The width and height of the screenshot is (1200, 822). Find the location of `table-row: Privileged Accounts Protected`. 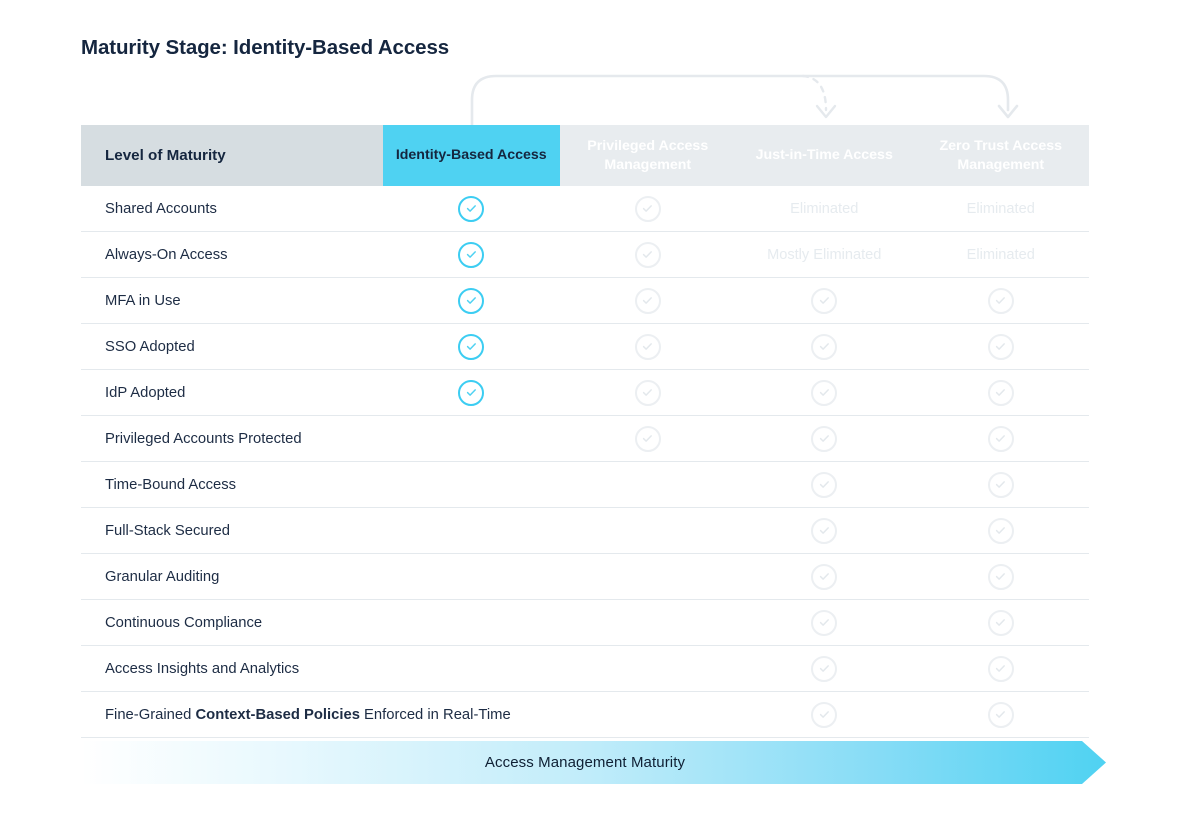

table-row: Privileged Accounts Protected is located at coordinates (585, 439).